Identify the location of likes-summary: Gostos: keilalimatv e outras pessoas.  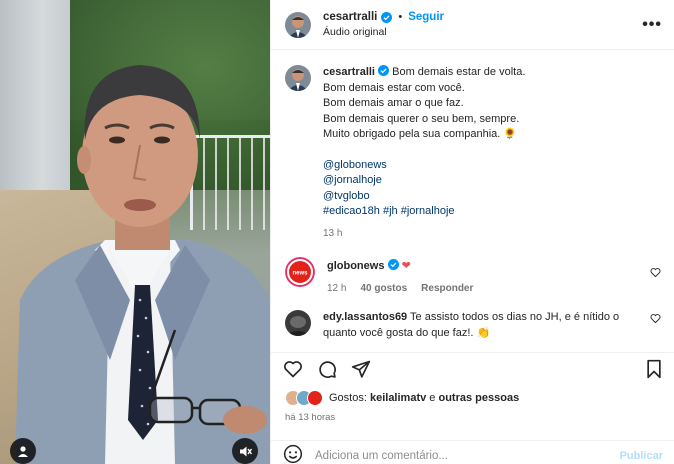
(402, 398).